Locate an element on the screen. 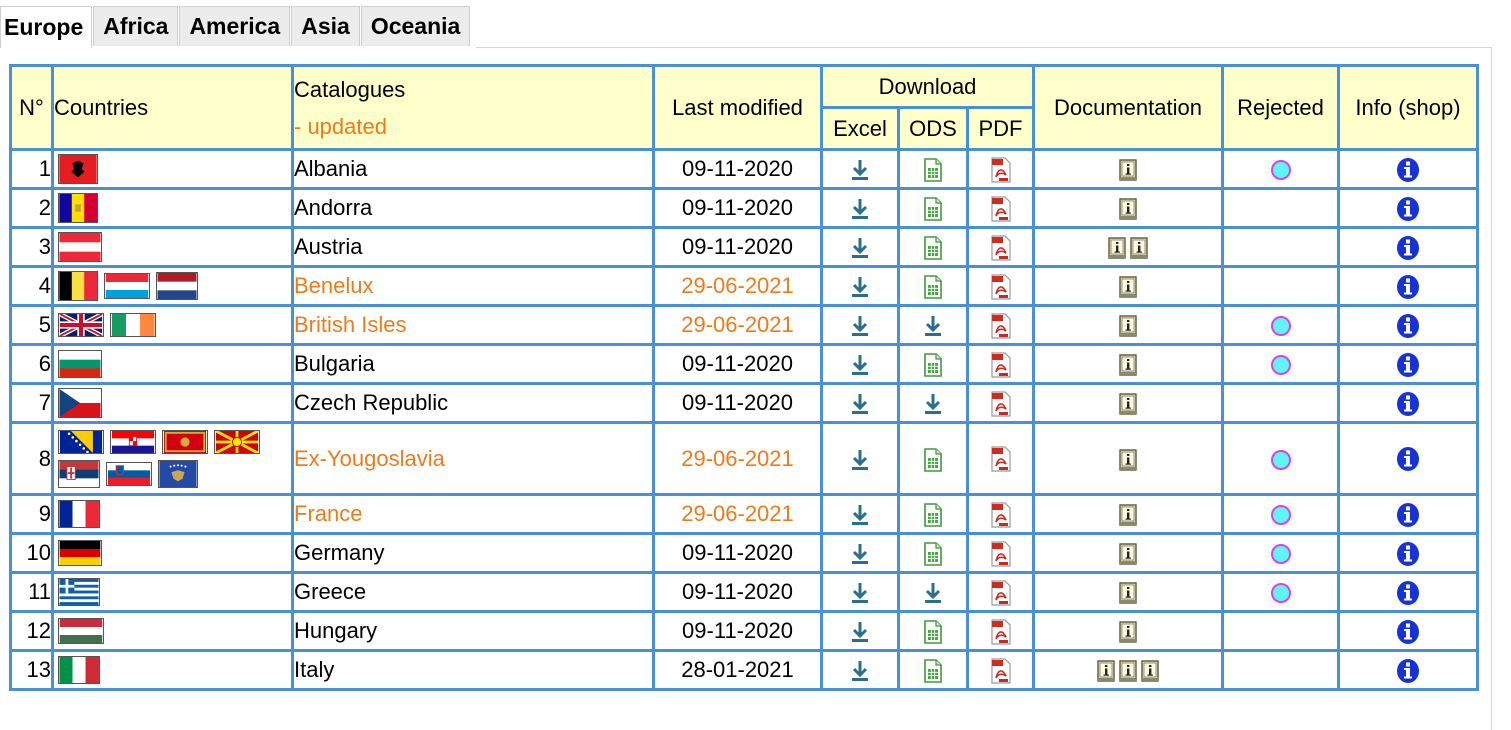 The image size is (1511, 730). info-cell is located at coordinates (1408, 592).